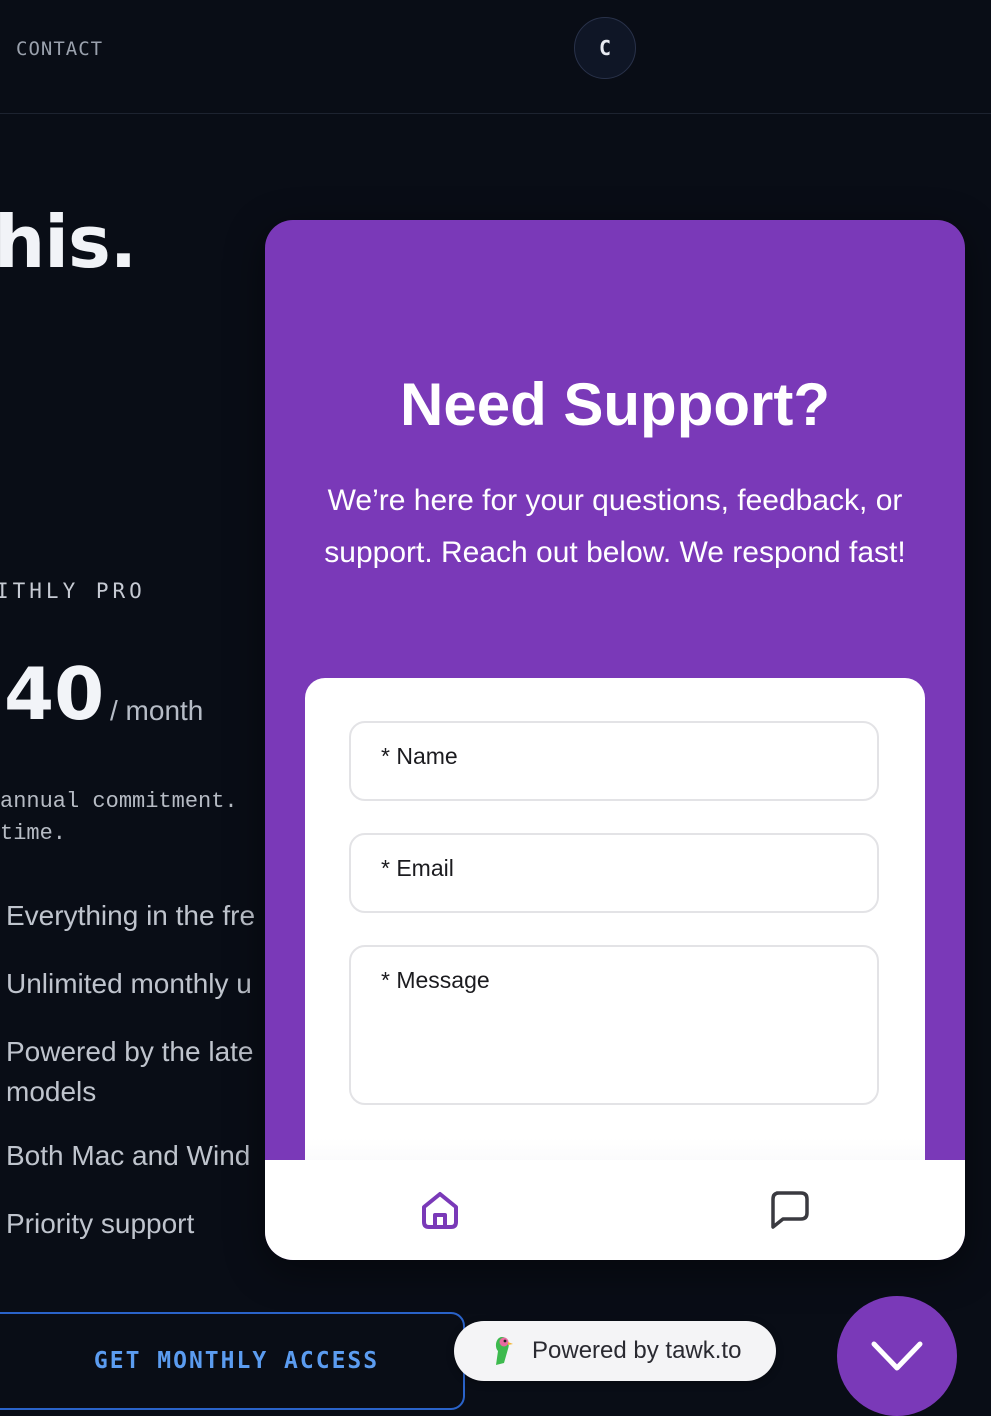 This screenshot has height=1416, width=991. What do you see at coordinates (614, 1025) in the screenshot?
I see `message-field: * Message` at bounding box center [614, 1025].